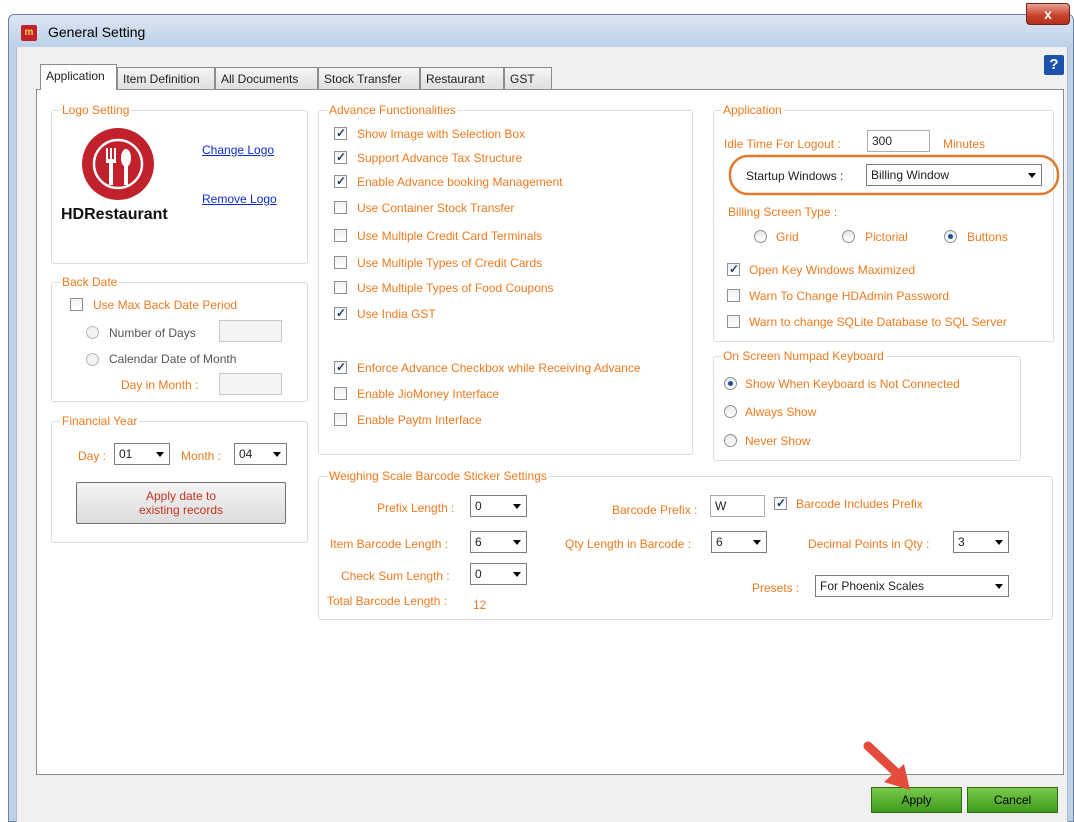 The height and width of the screenshot is (822, 1074). I want to click on enforce-advance-checkbox, so click(340, 367).